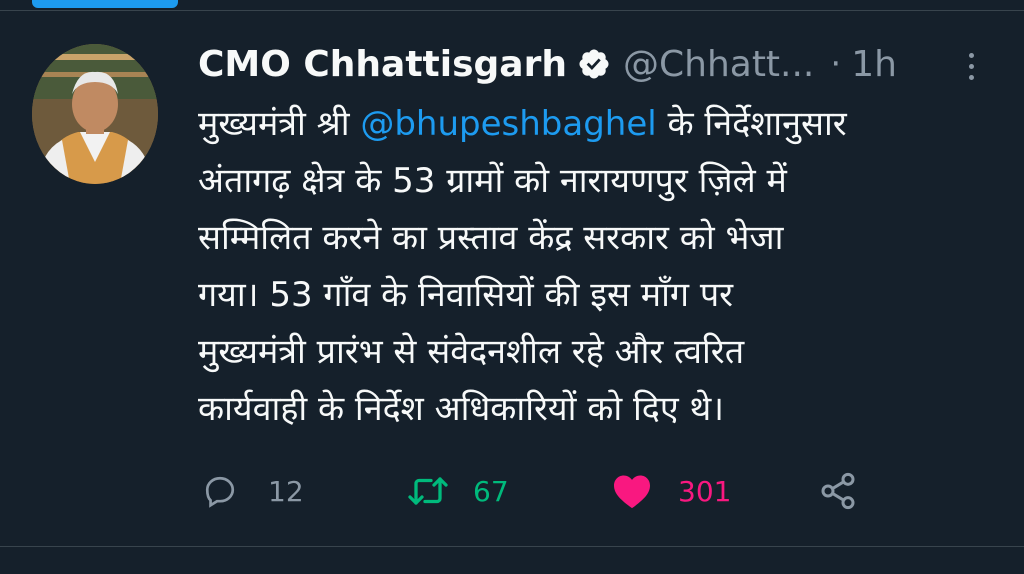 This screenshot has width=1024, height=574. I want to click on tweet-text-segment: गया। 53 गाँव के निवासियों की इस माँग पर, so click(466, 295).